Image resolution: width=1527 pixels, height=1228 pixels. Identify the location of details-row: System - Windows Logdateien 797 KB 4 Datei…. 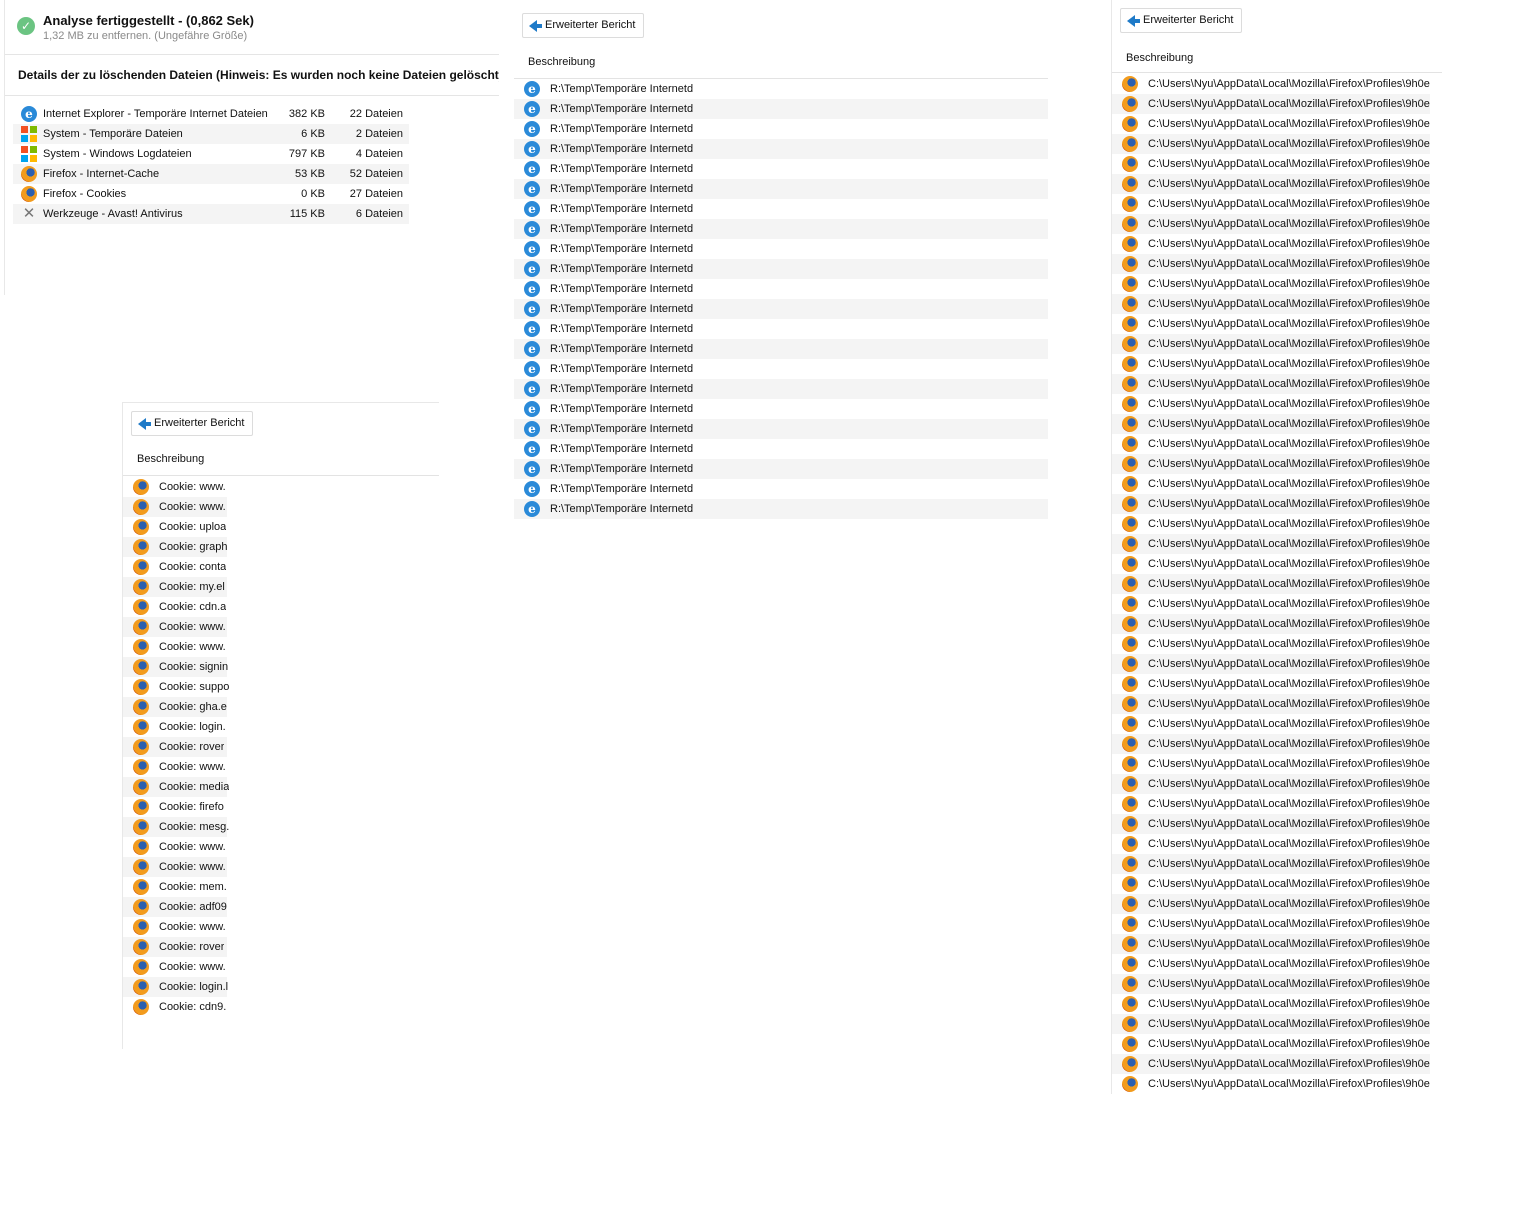
(211, 154).